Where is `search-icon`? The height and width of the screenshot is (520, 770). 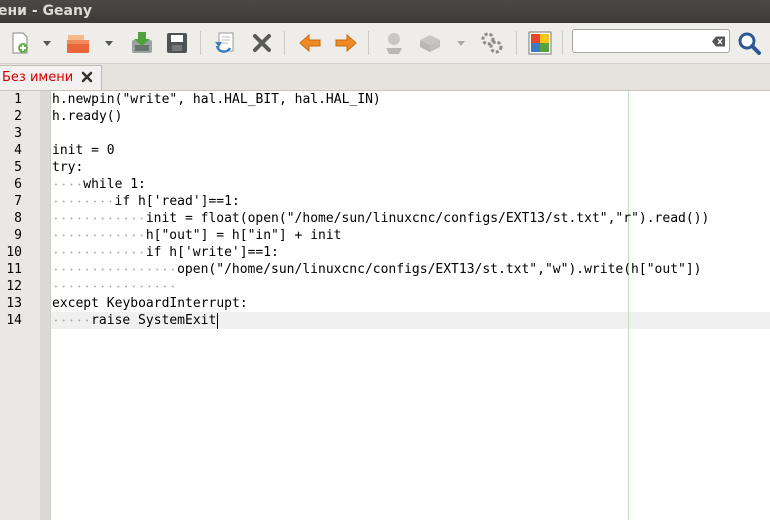
search-icon is located at coordinates (749, 43).